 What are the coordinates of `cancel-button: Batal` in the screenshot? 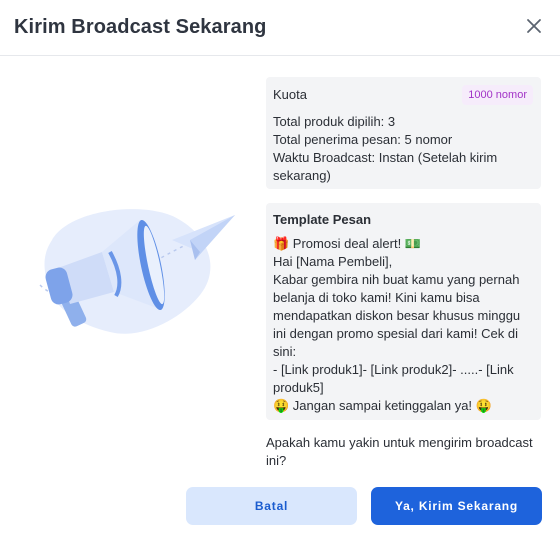 It's located at (271, 506).